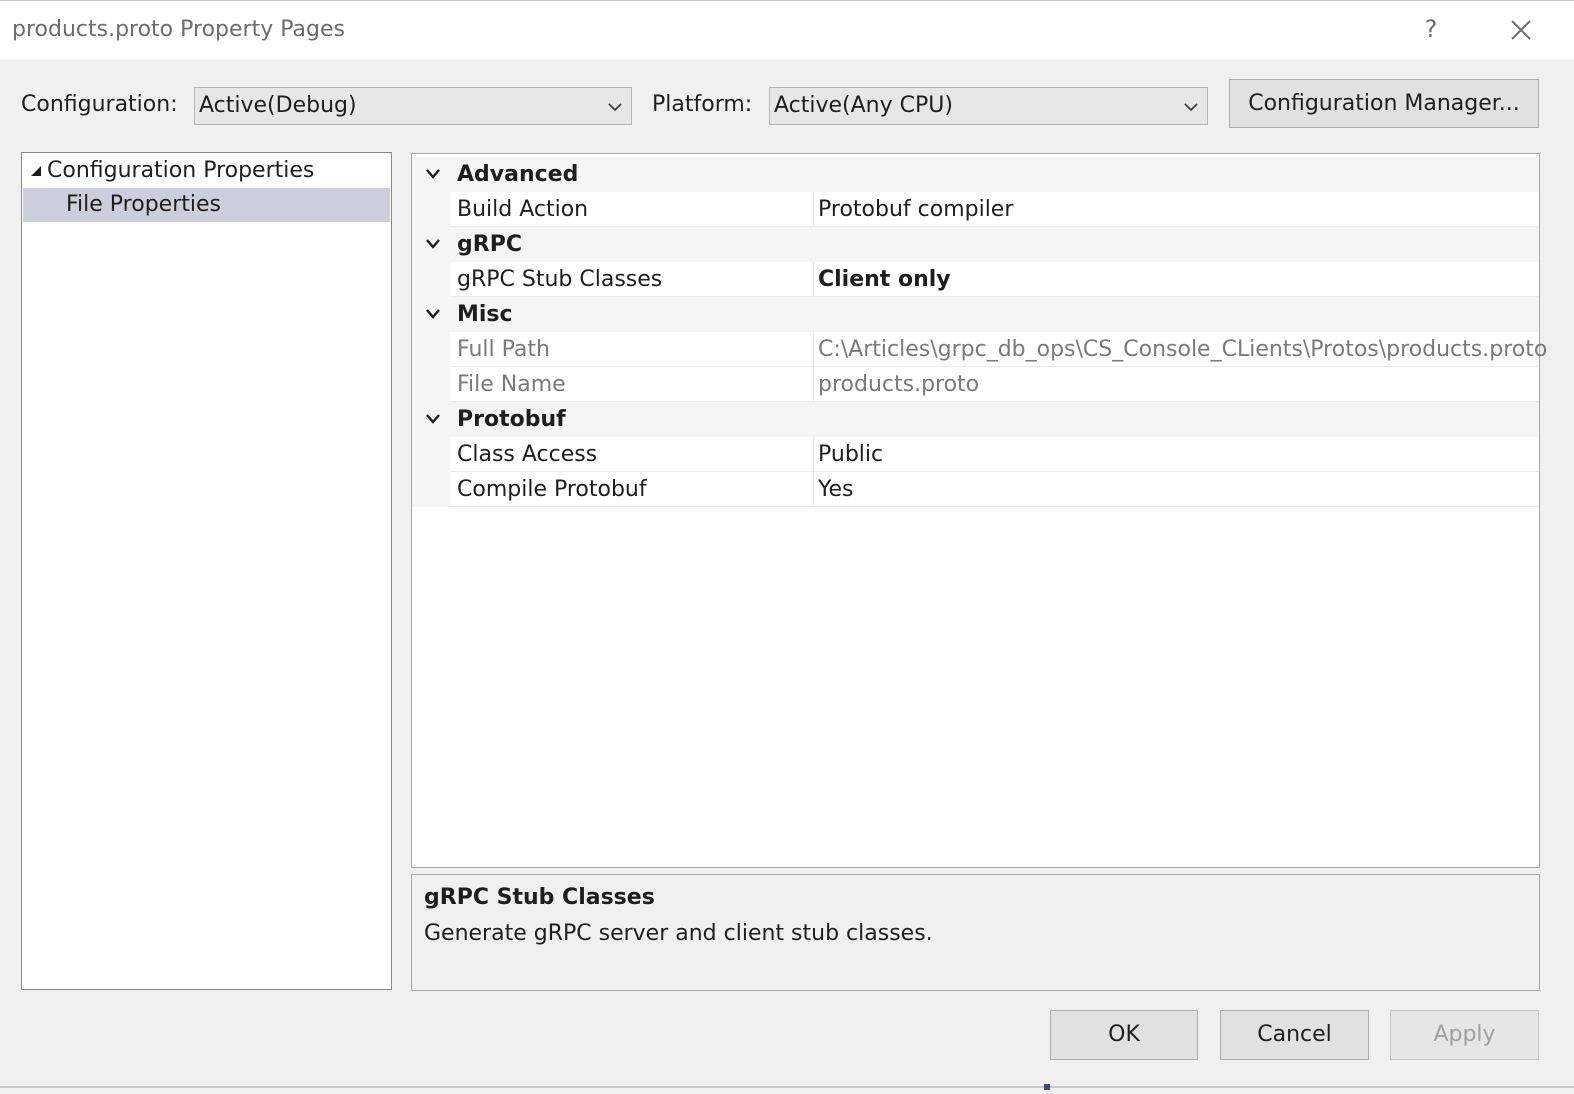 This screenshot has width=1574, height=1094. What do you see at coordinates (787, 29) in the screenshot?
I see `title-bar: products.proto Property Pages ?` at bounding box center [787, 29].